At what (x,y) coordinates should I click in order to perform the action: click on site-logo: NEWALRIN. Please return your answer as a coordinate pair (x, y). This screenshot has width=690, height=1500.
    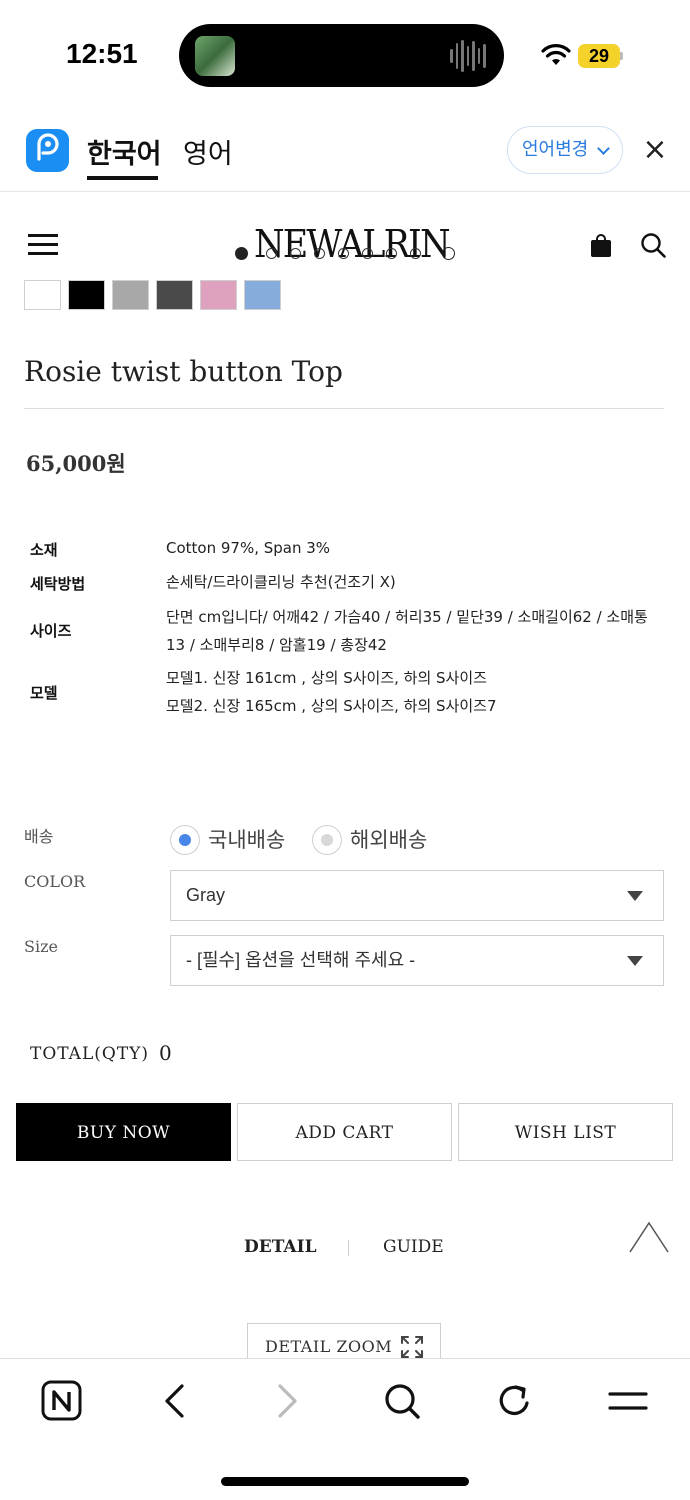
    Looking at the image, I should click on (345, 245).